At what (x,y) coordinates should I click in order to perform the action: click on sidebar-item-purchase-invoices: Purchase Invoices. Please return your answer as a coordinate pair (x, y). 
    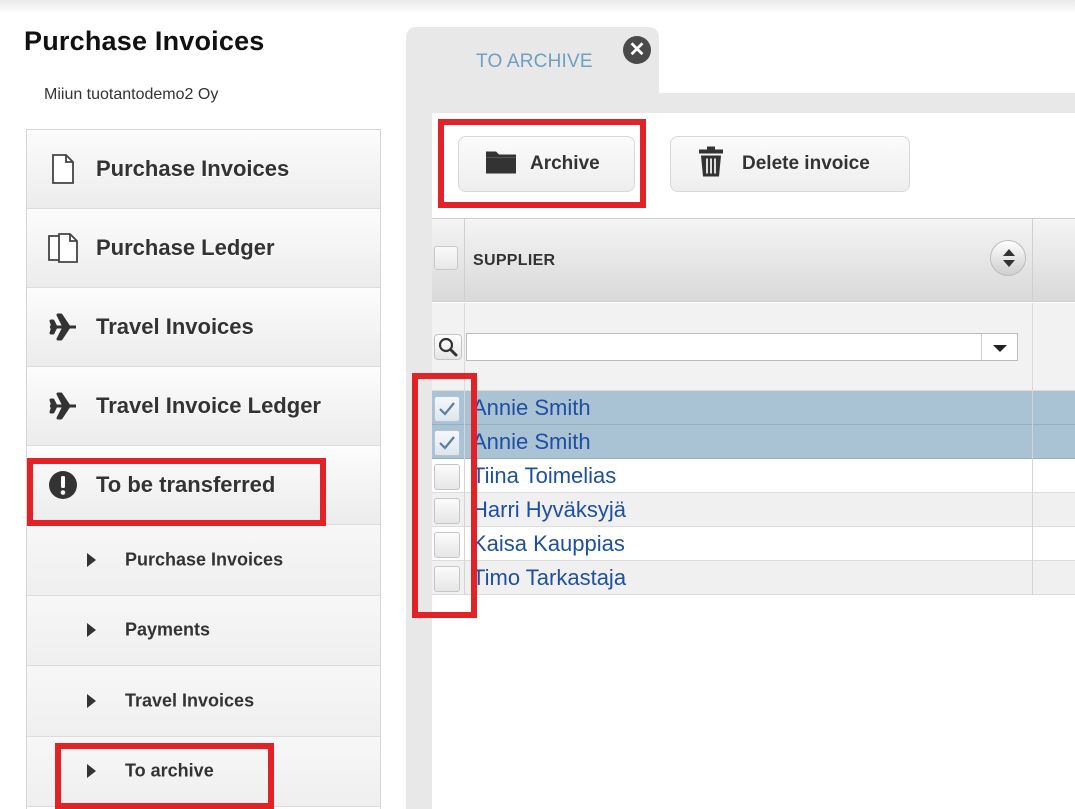
    Looking at the image, I should click on (203, 169).